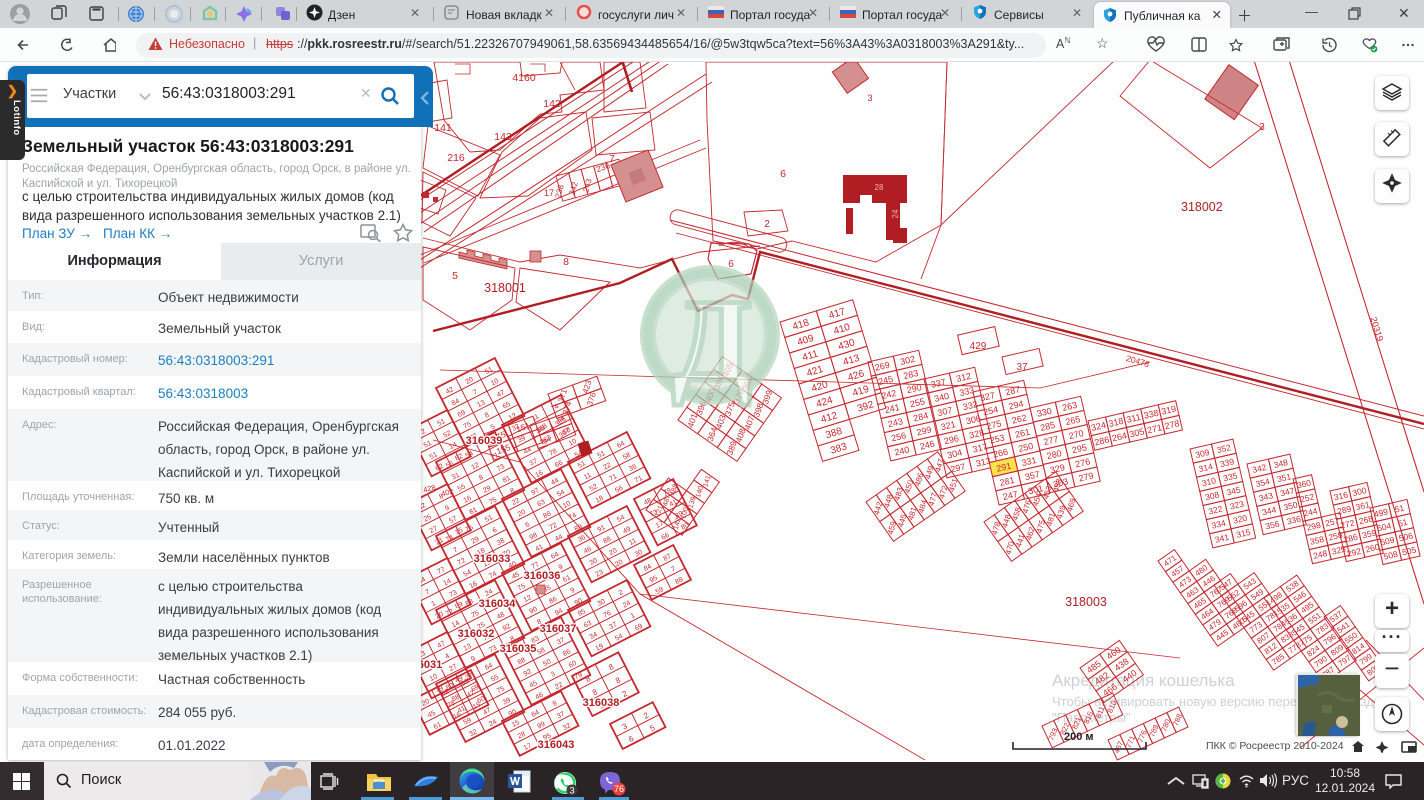  What do you see at coordinates (978, 346) in the screenshot?
I see `svg-text: 429` at bounding box center [978, 346].